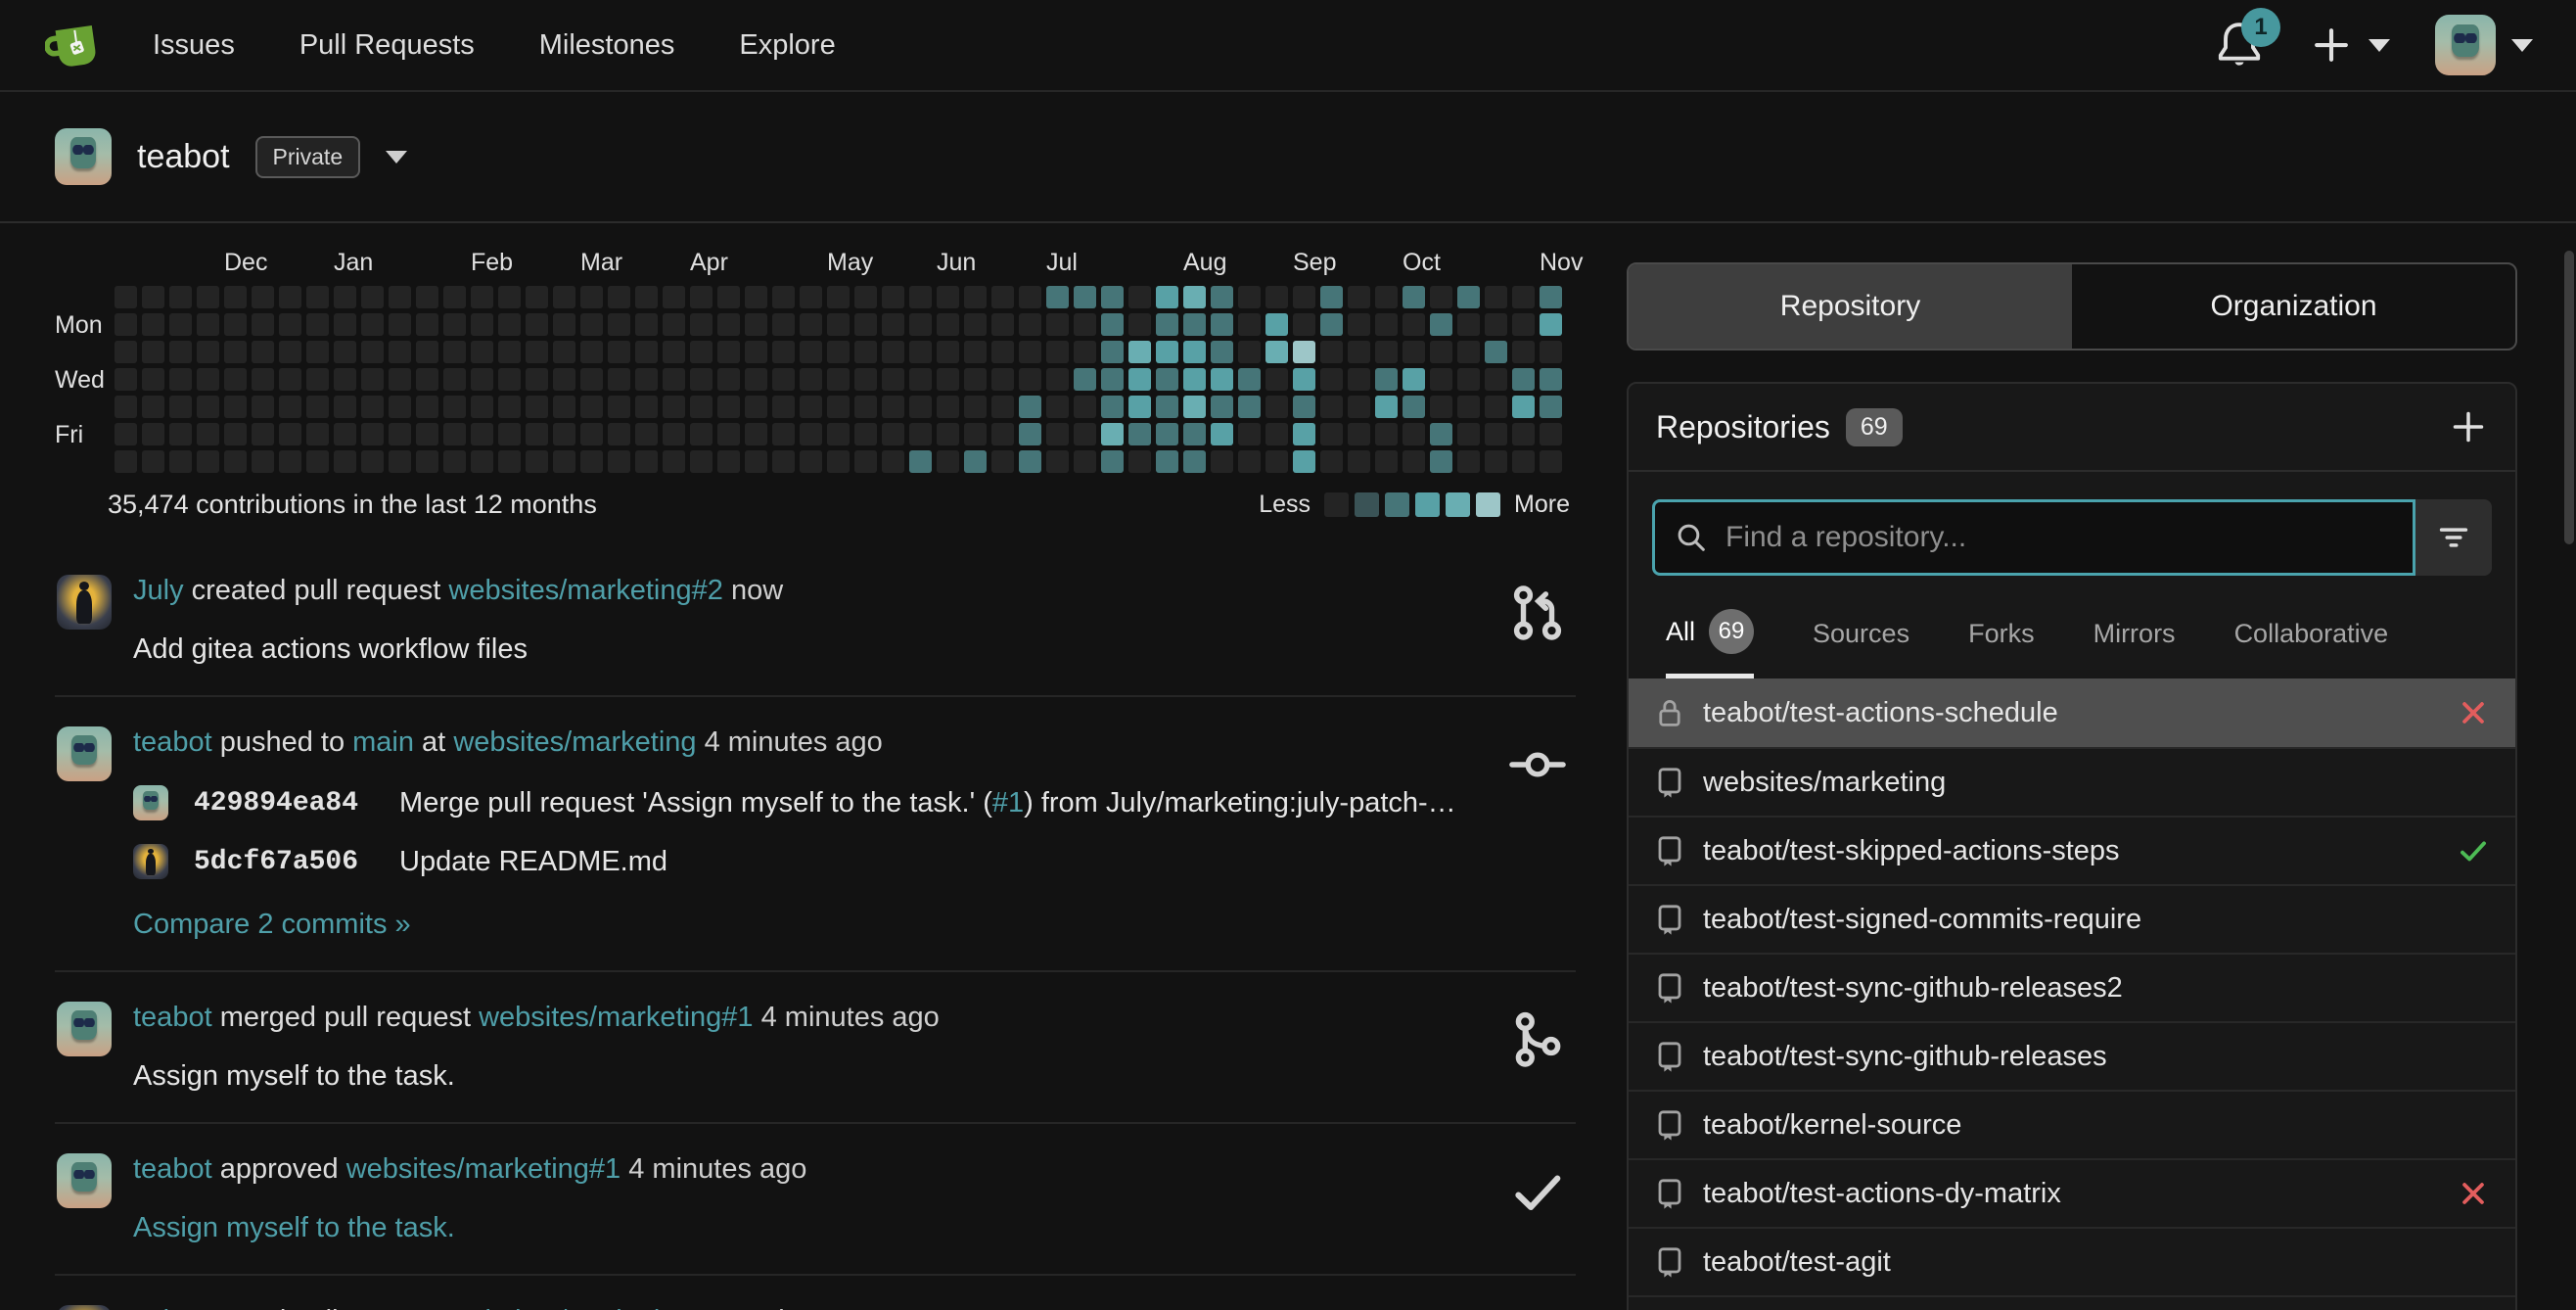  Describe the element at coordinates (787, 45) in the screenshot. I see `nav-item-explore: Explore` at that location.